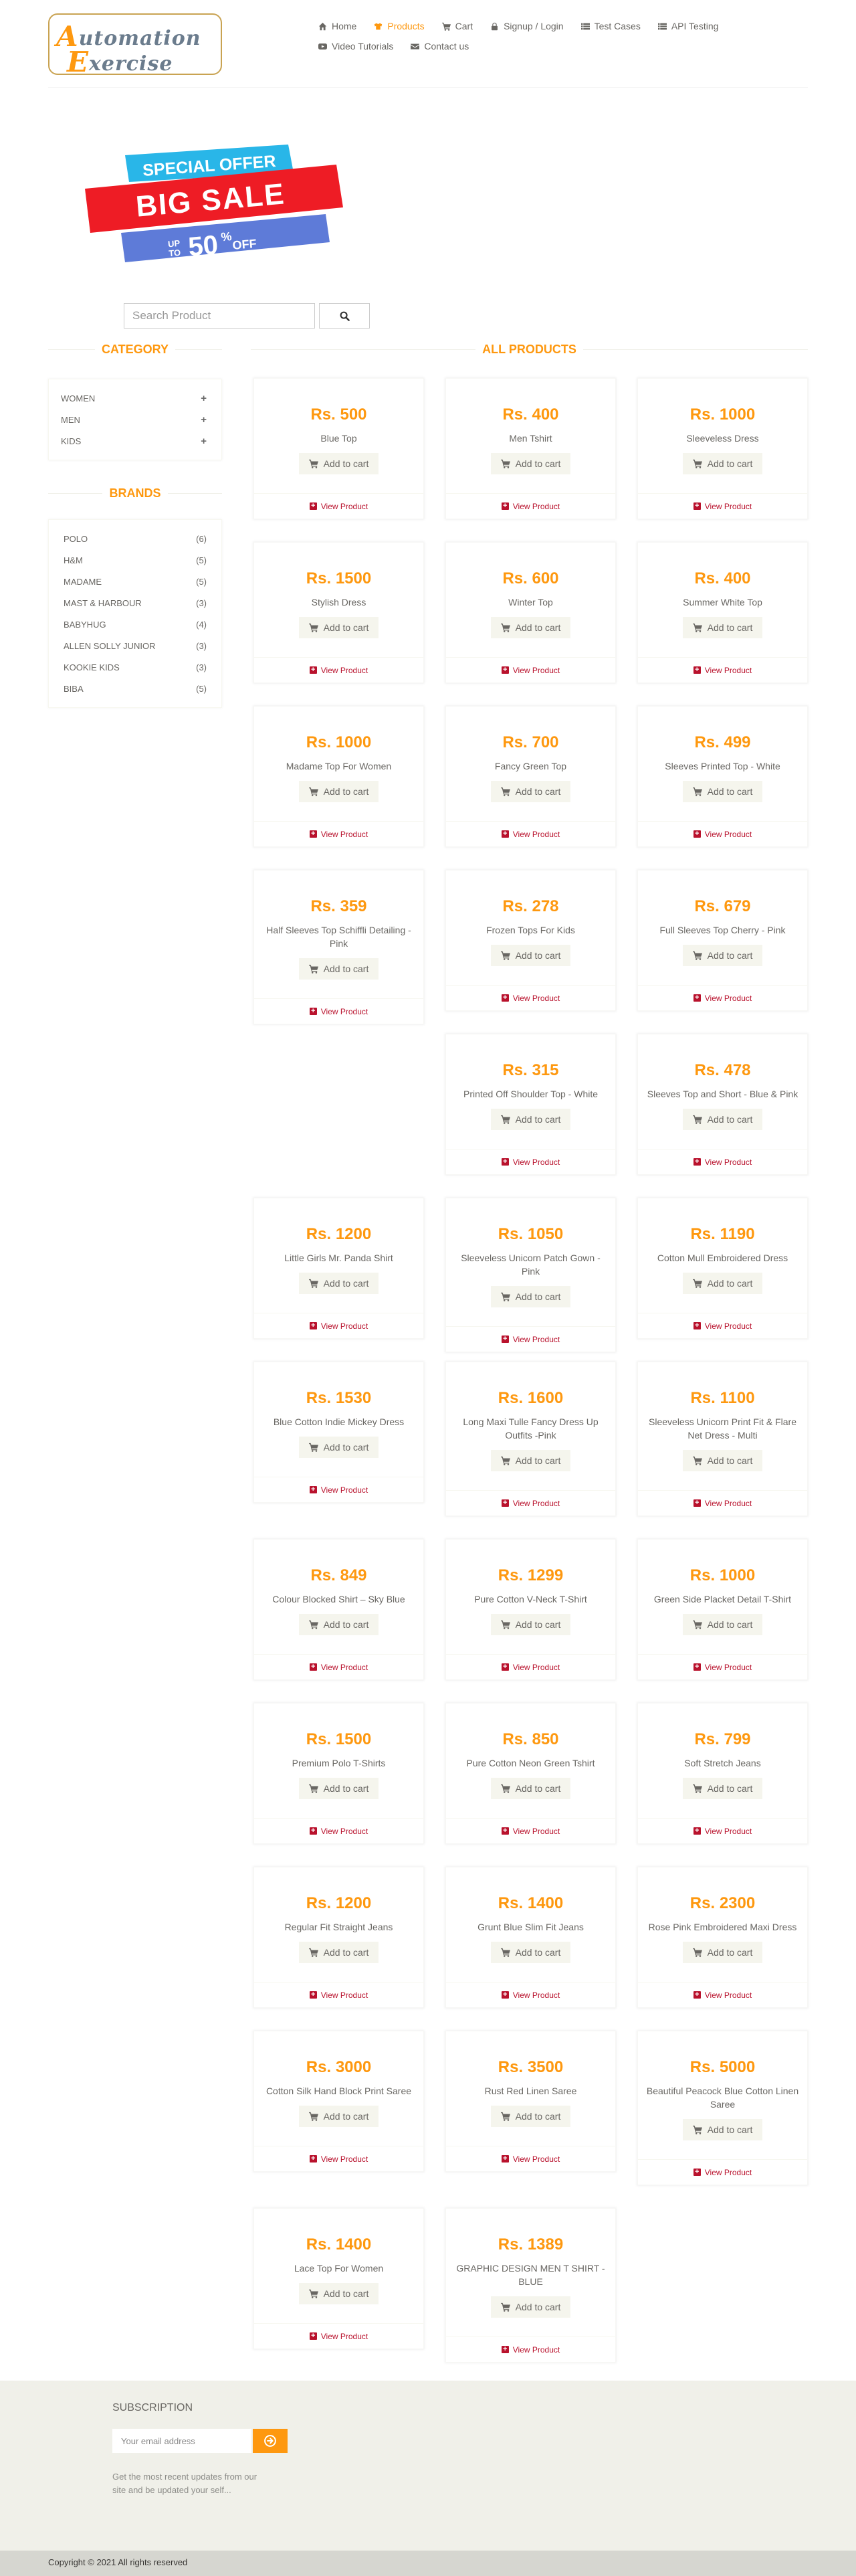 This screenshot has height=2576, width=856. I want to click on product-price: Rs. 600, so click(530, 578).